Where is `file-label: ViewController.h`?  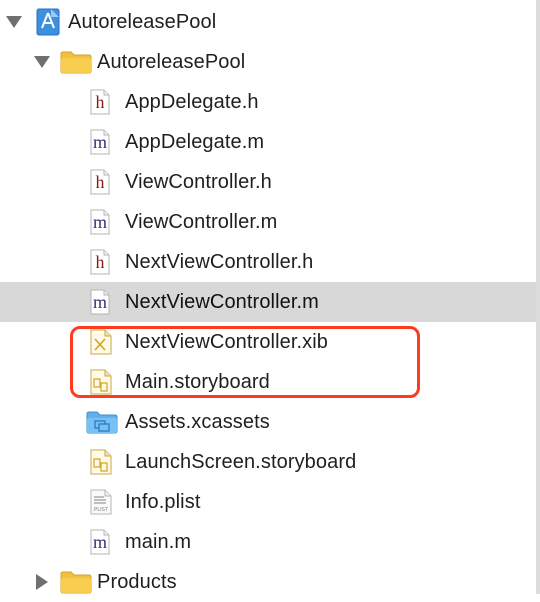
file-label: ViewController.h is located at coordinates (198, 182).